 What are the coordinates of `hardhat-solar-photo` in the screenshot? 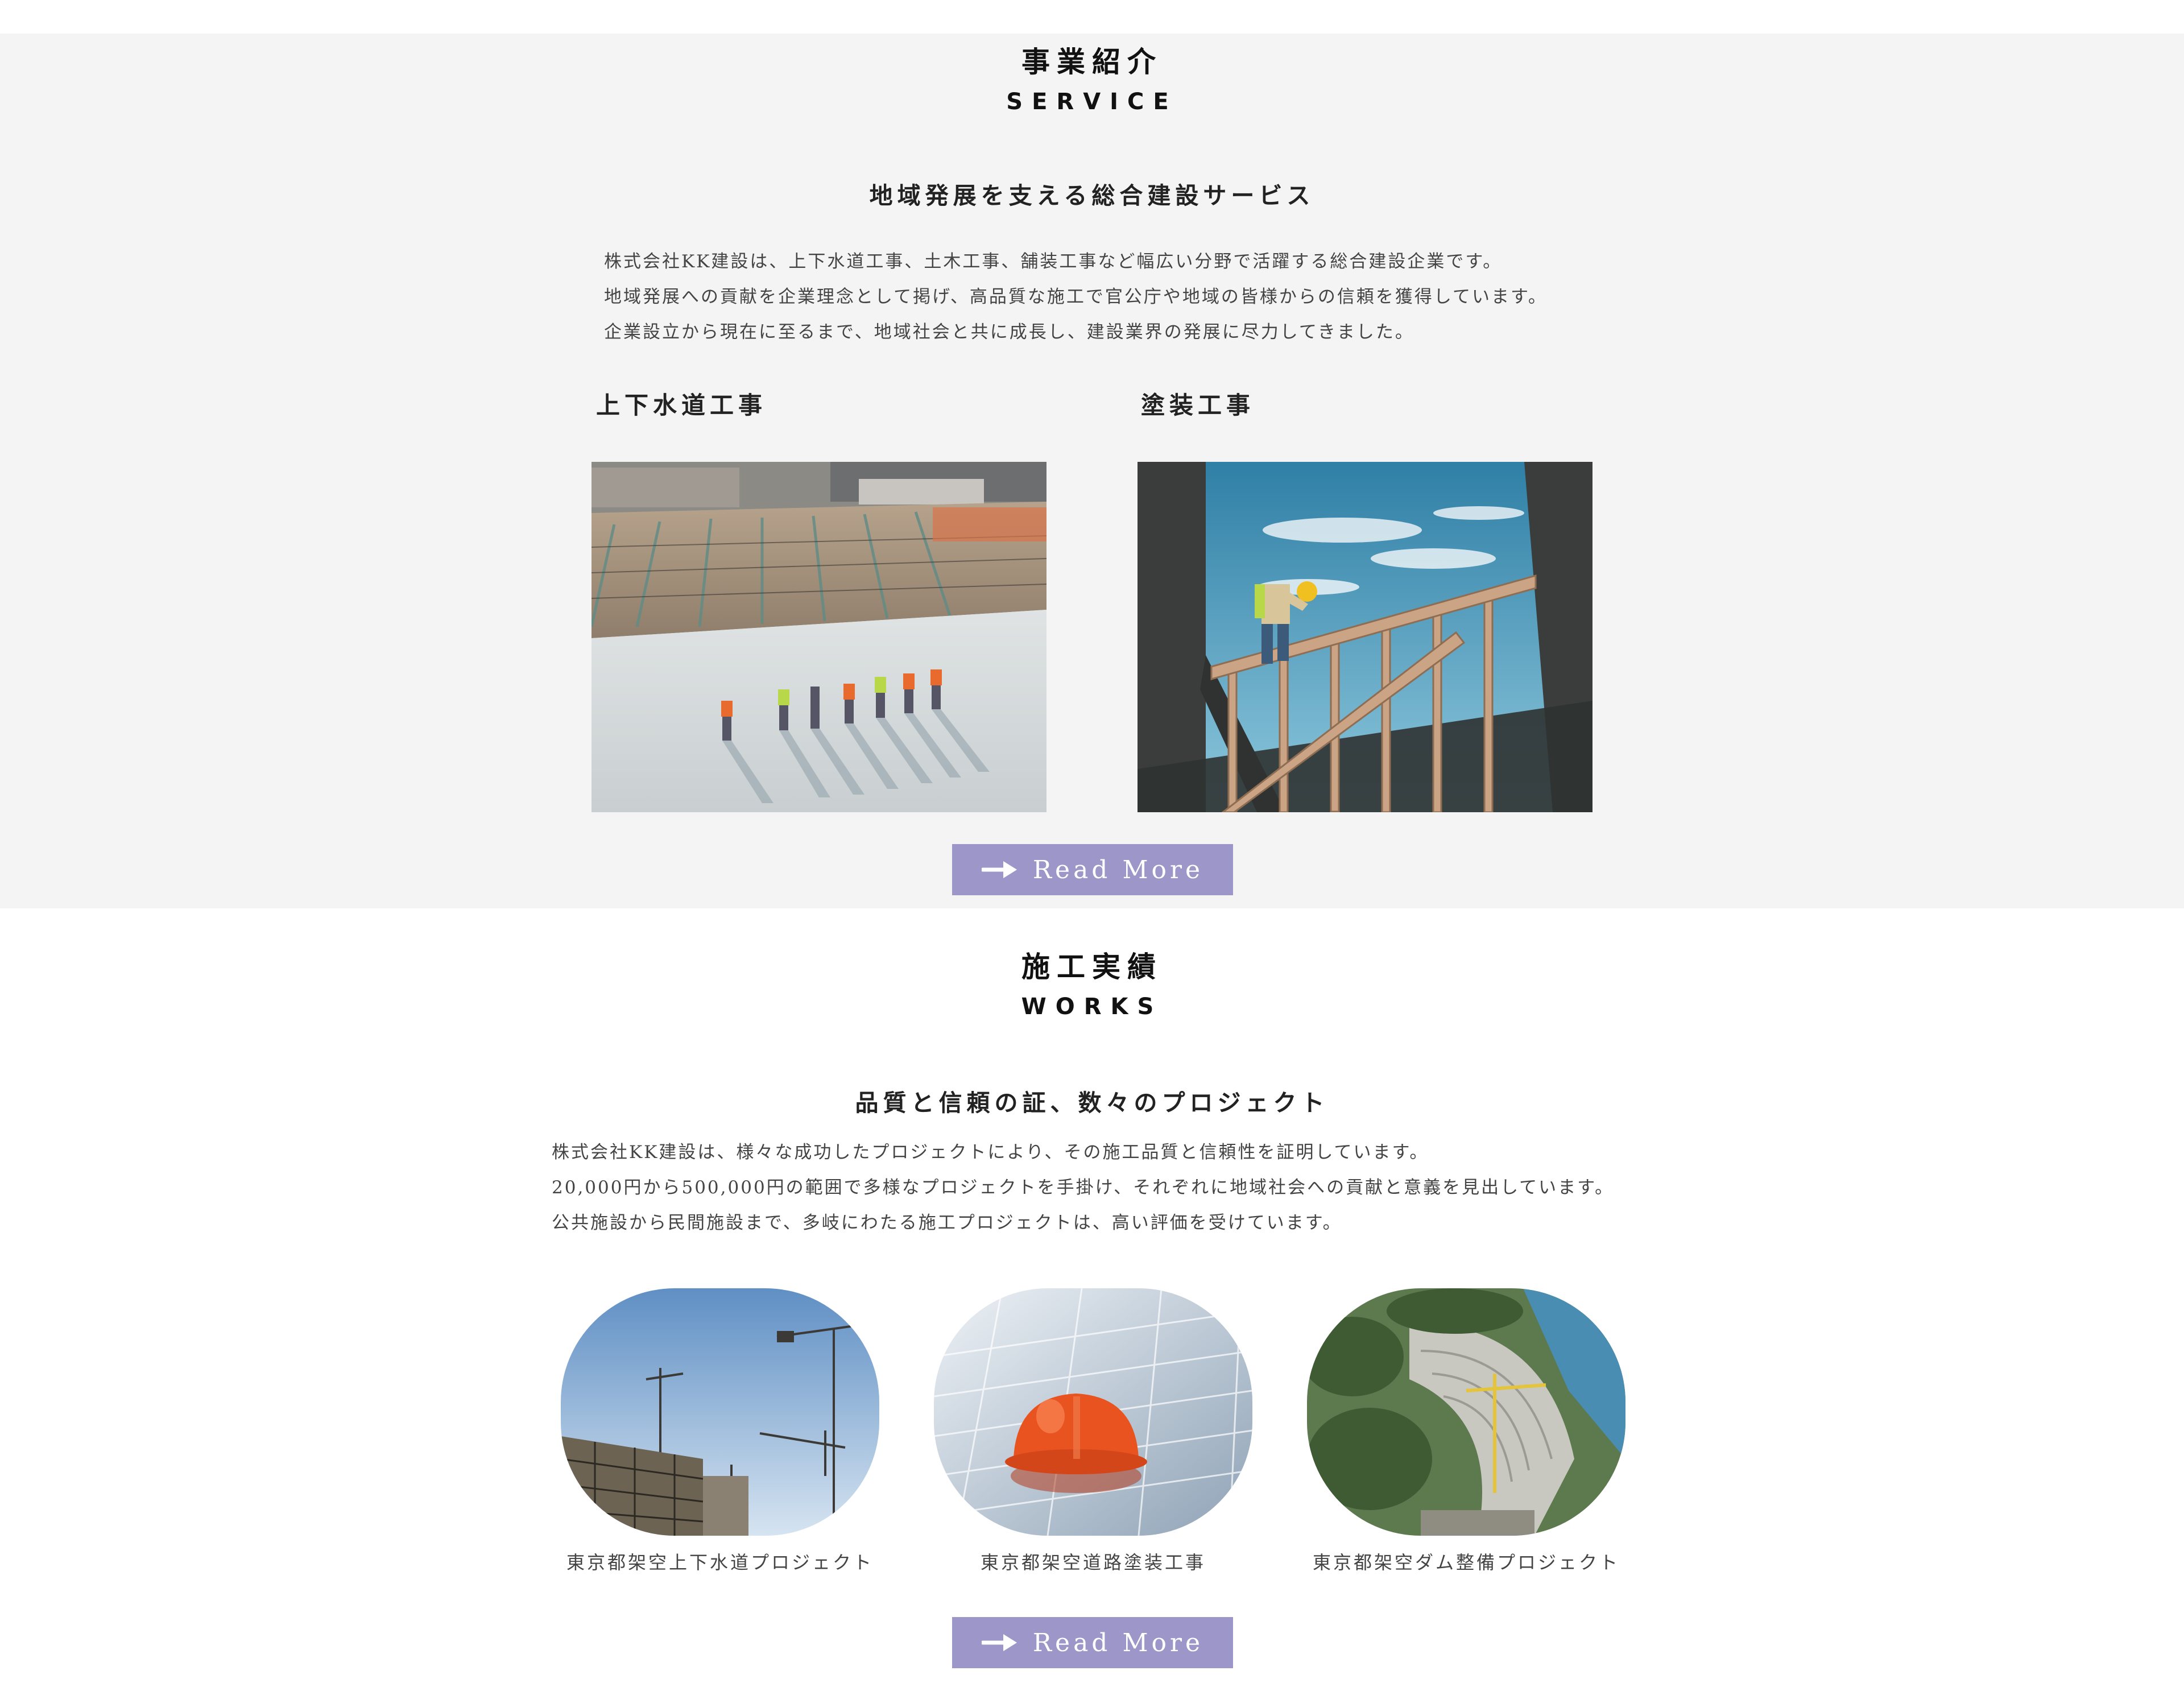 It's located at (1093, 1412).